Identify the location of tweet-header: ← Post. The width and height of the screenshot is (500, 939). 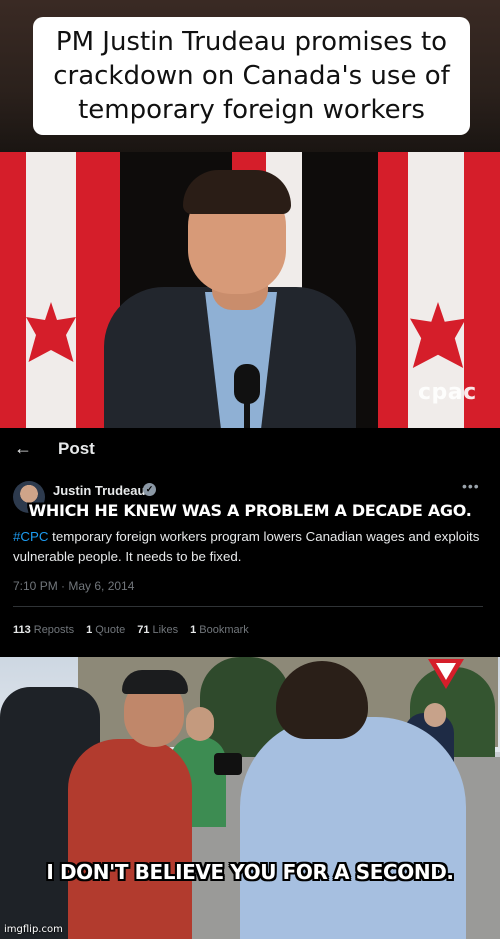
(250, 449).